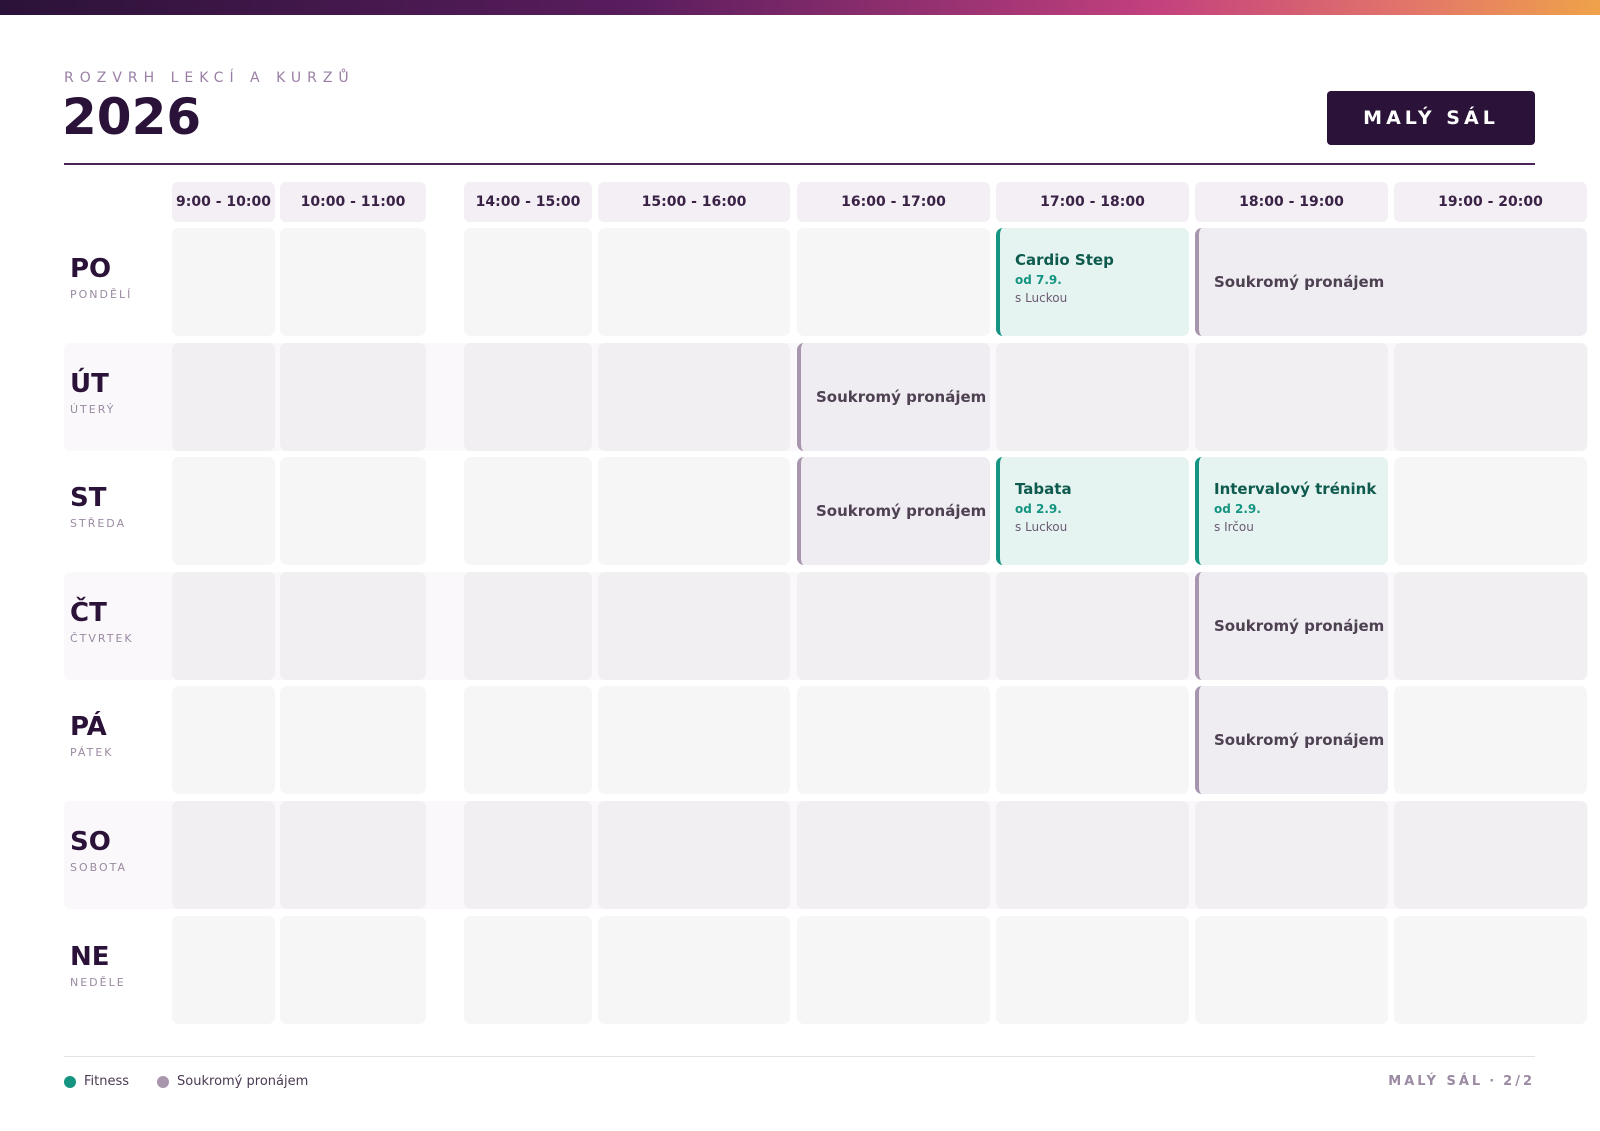 This screenshot has width=1600, height=1131. I want to click on footer-page-info: MALÝ SÁL · 2/2, so click(1461, 1081).